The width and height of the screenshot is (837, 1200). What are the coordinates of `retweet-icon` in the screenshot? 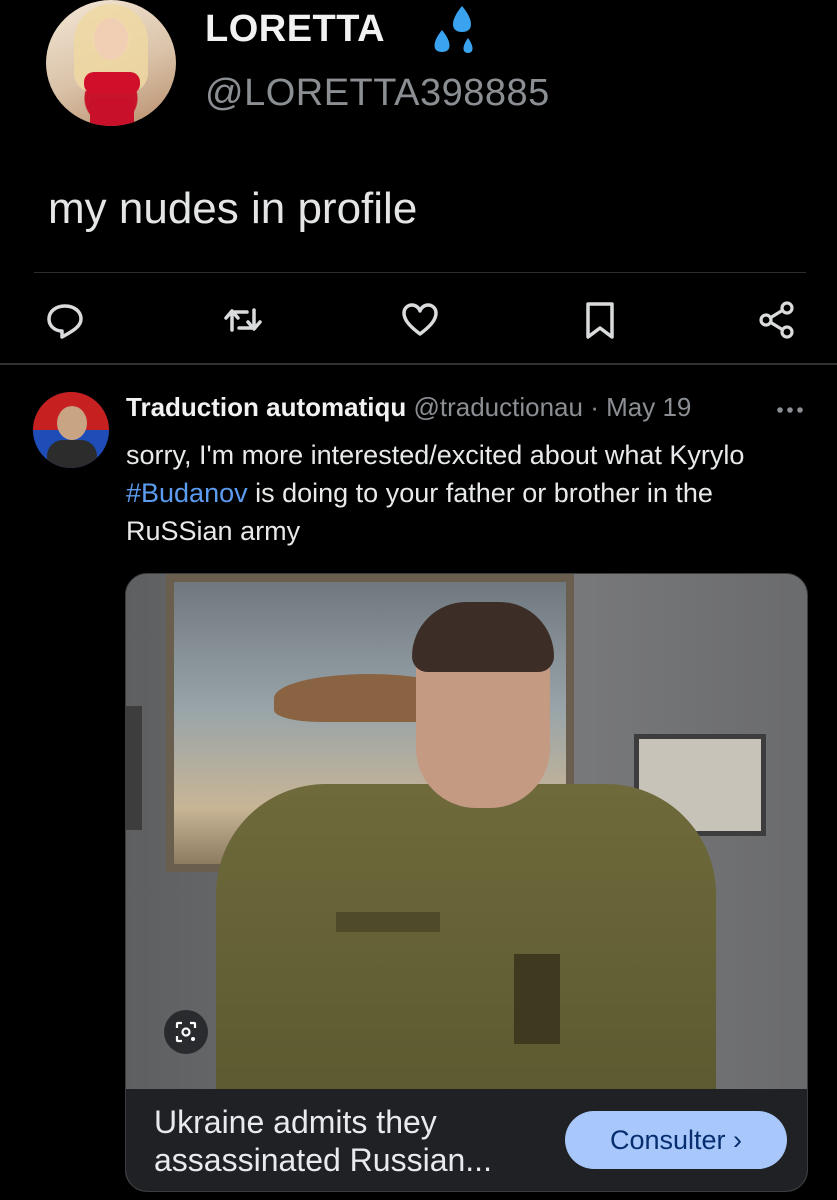 It's located at (243, 320).